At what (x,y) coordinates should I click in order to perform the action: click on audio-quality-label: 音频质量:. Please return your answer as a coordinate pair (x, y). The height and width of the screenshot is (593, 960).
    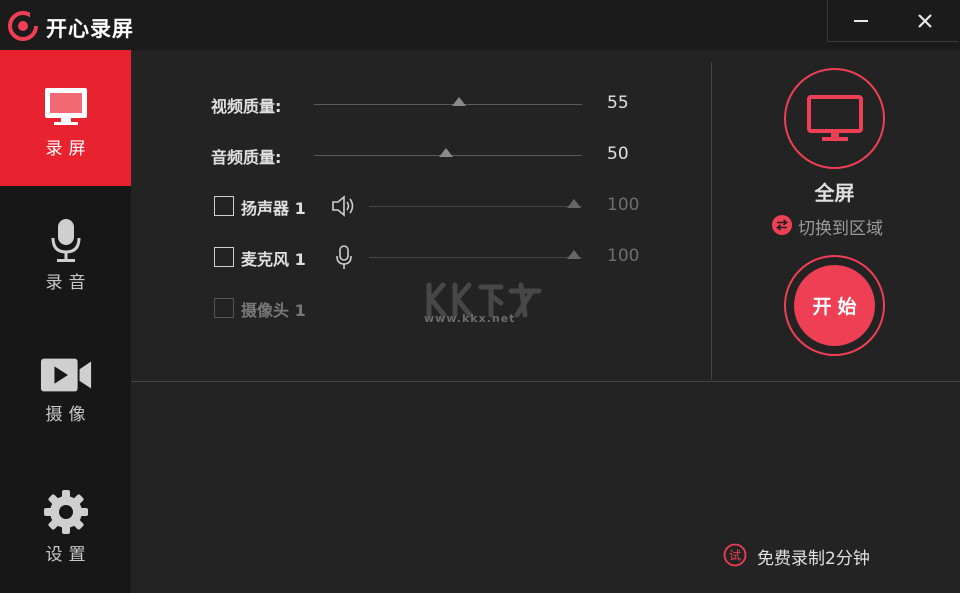
    Looking at the image, I should click on (246, 157).